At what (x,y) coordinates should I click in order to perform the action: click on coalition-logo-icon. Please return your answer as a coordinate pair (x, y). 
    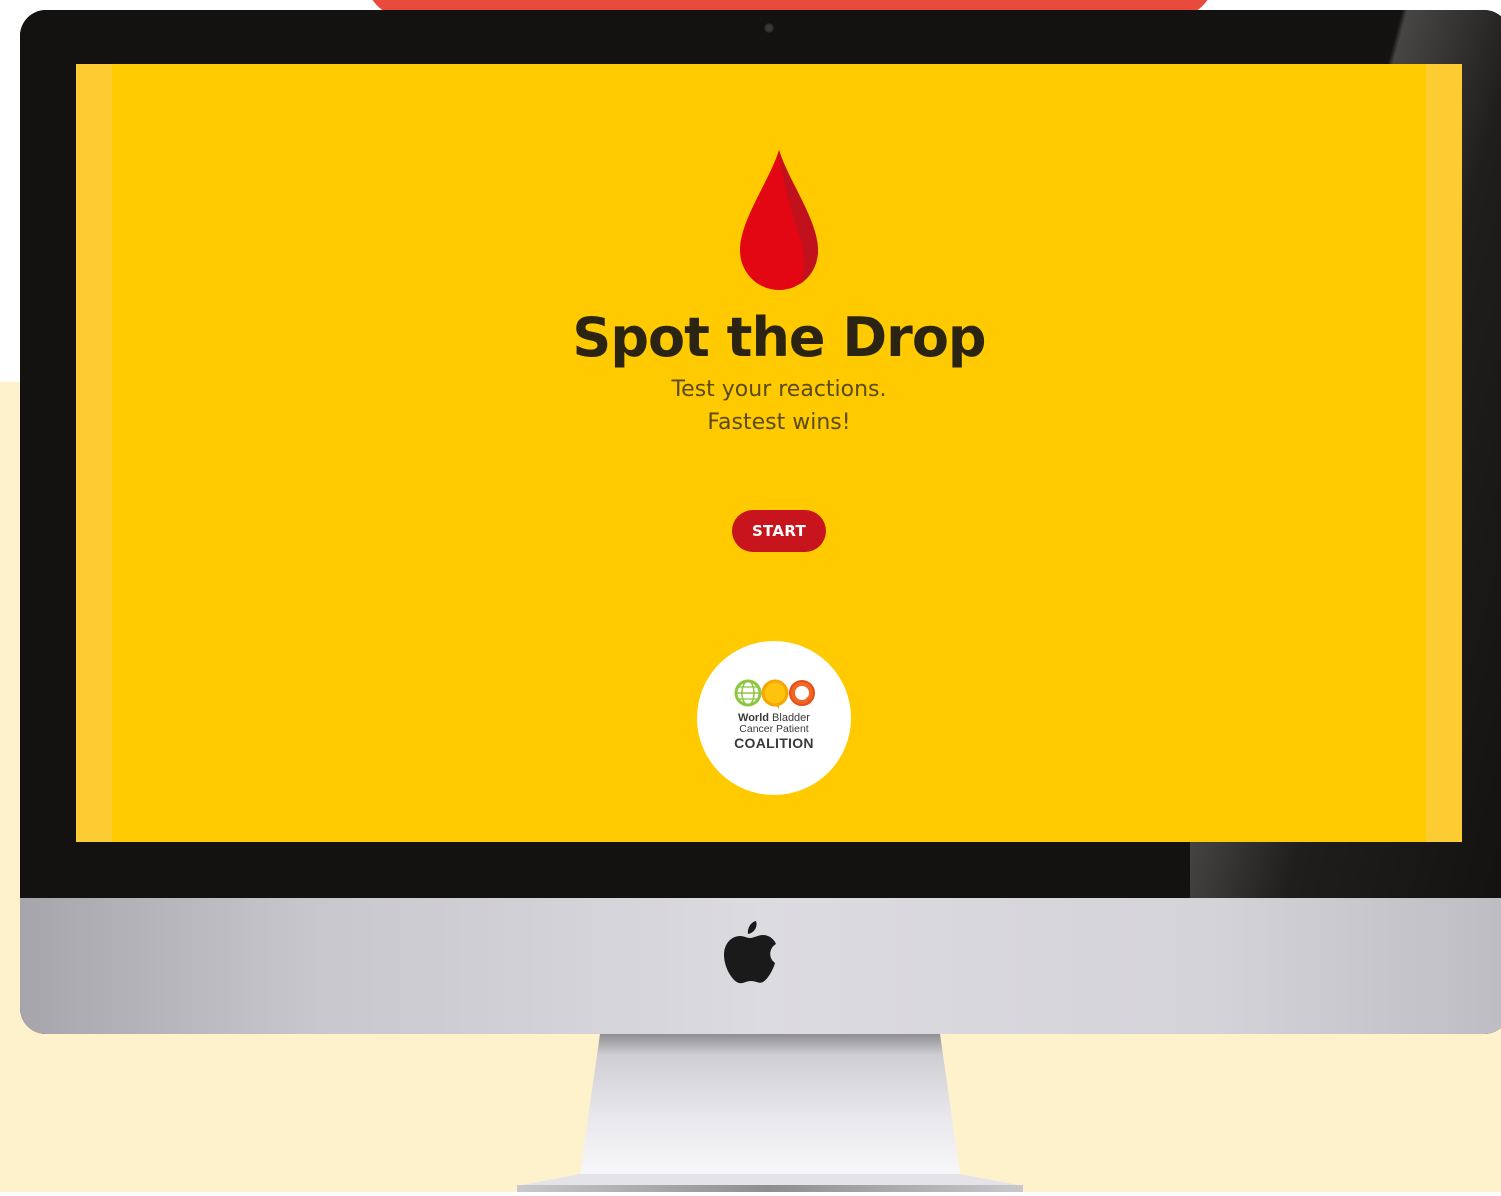
    Looking at the image, I should click on (775, 694).